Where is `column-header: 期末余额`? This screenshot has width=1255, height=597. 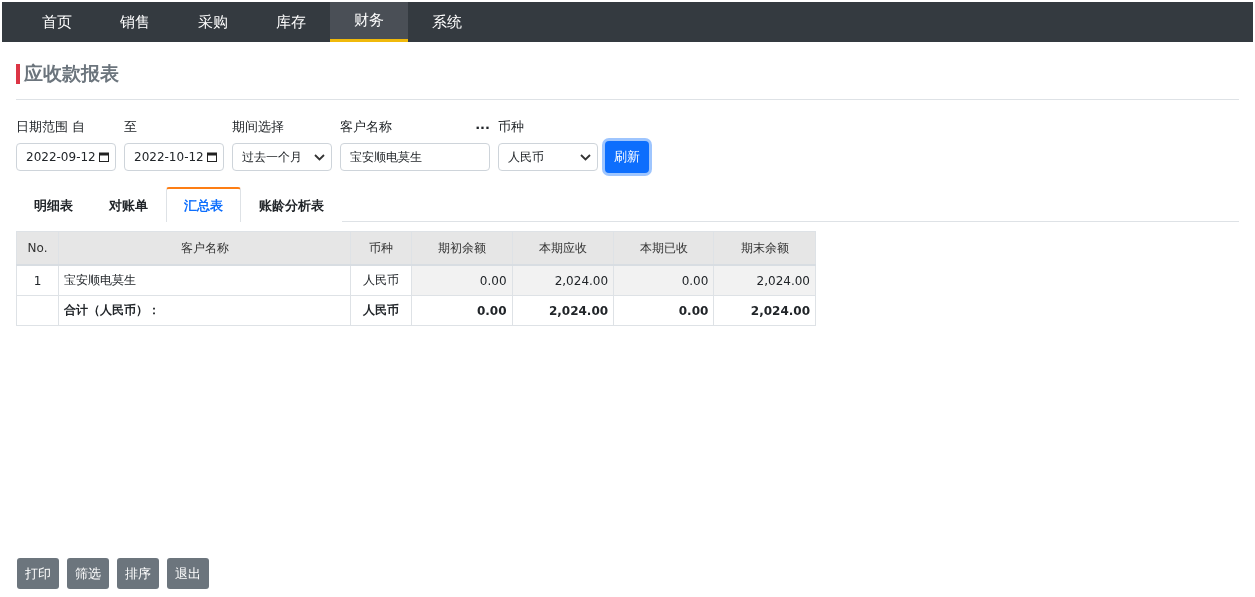
column-header: 期末余额 is located at coordinates (764, 248).